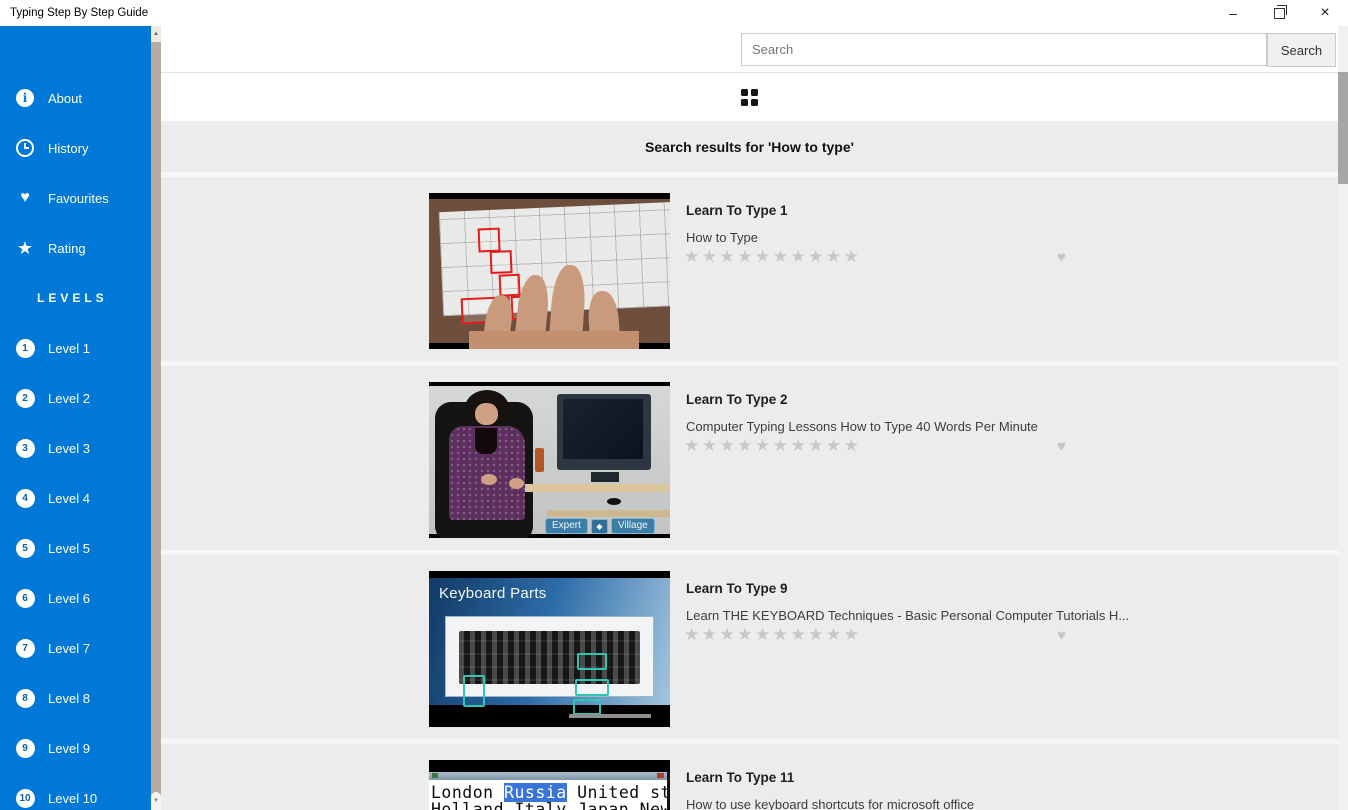 This screenshot has height=810, width=1348. I want to click on result-title: Learn To Type 1, so click(737, 210).